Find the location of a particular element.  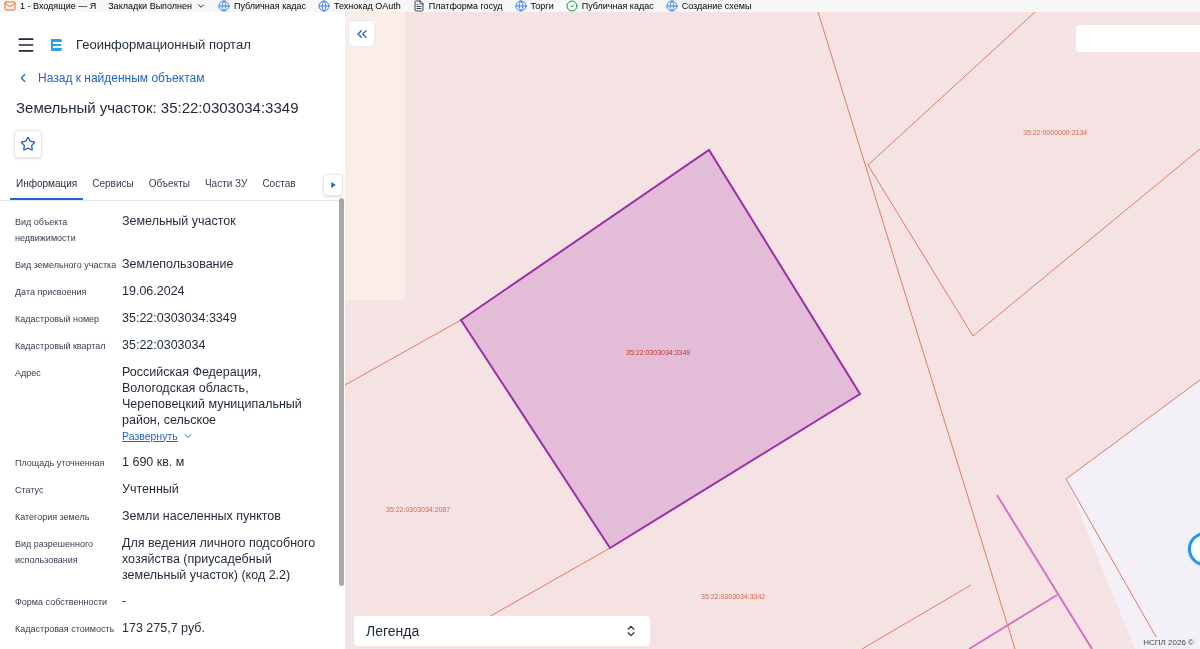

tab: Состав is located at coordinates (279, 187).